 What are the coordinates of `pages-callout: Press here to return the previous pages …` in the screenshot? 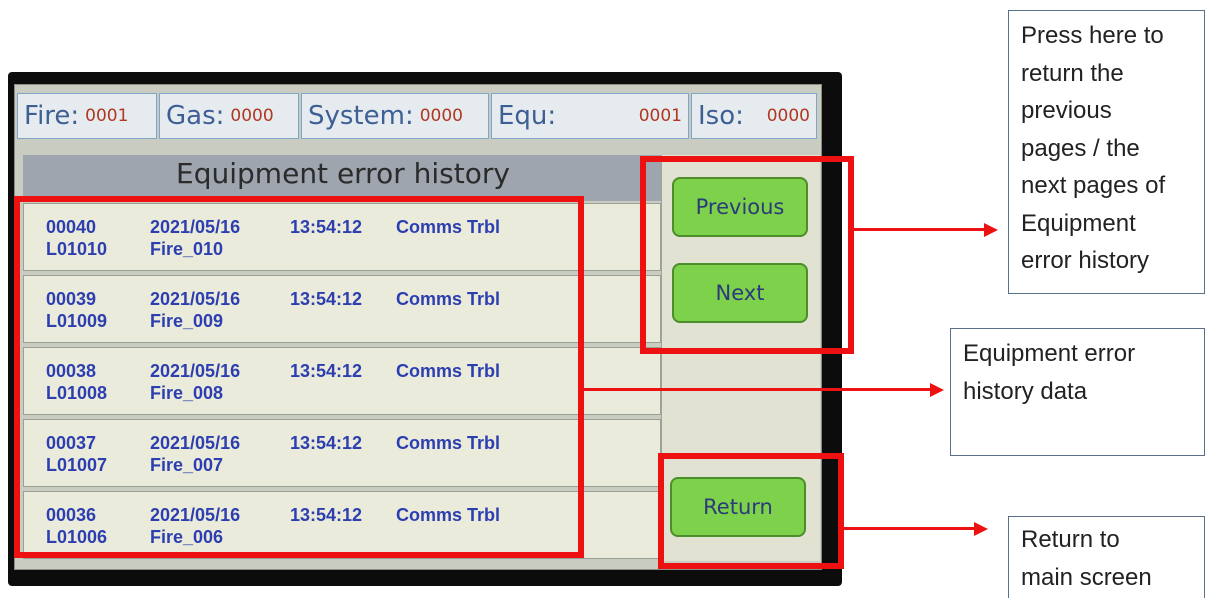 It's located at (1106, 152).